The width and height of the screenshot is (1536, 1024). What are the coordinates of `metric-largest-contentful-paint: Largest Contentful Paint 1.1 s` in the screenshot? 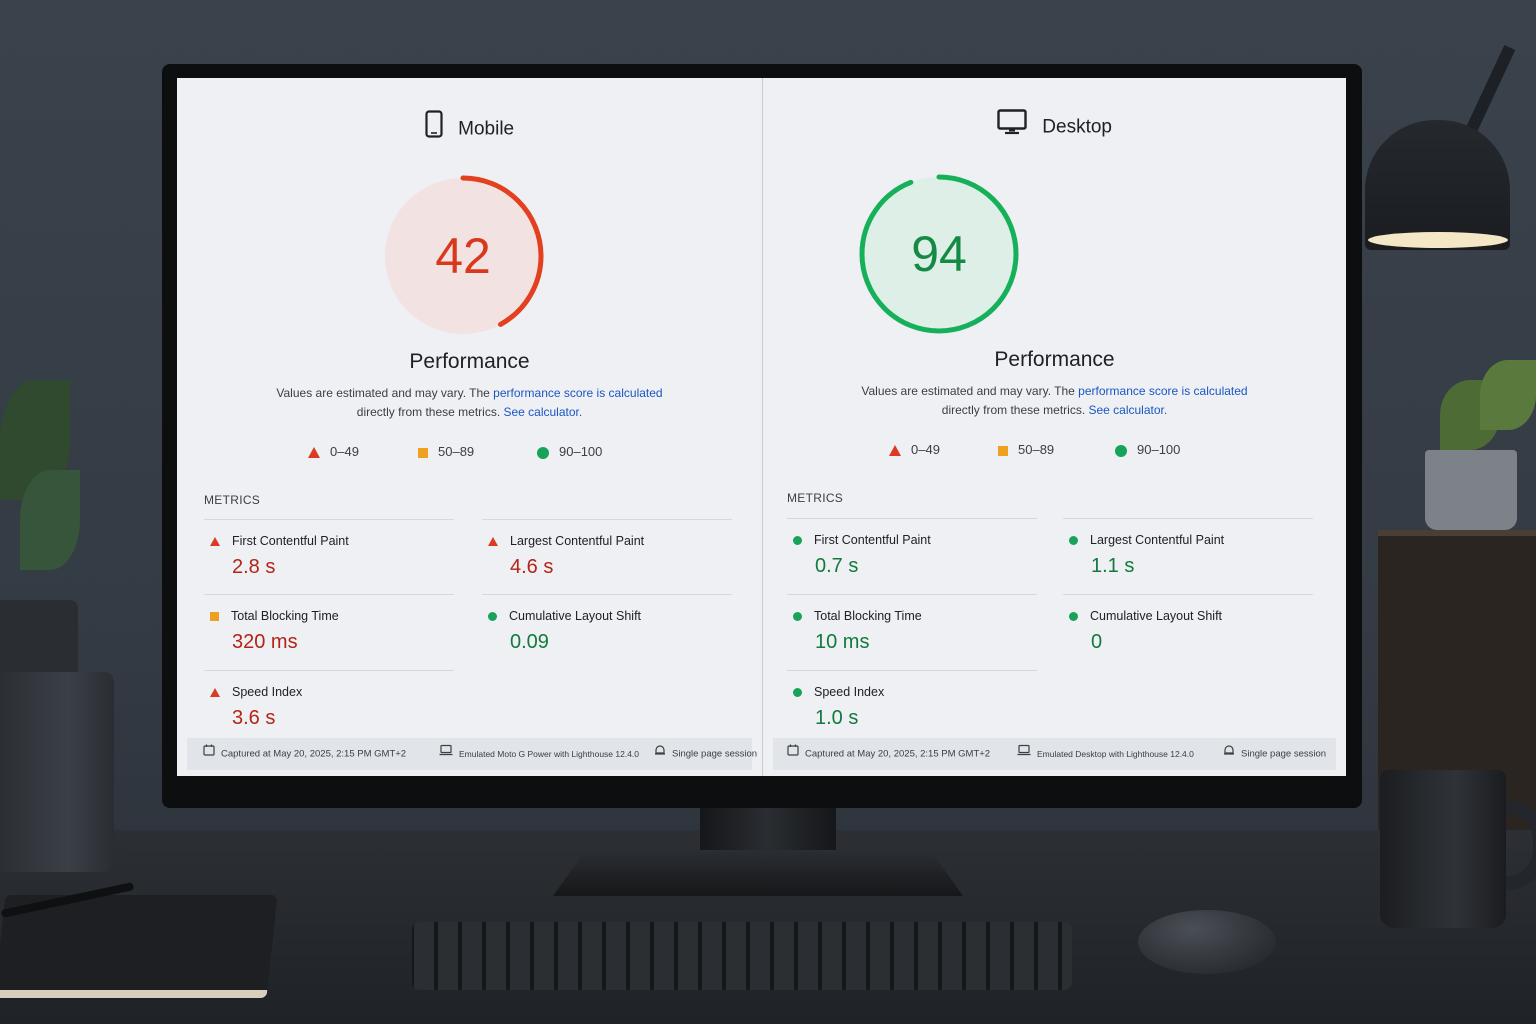 It's located at (1188, 555).